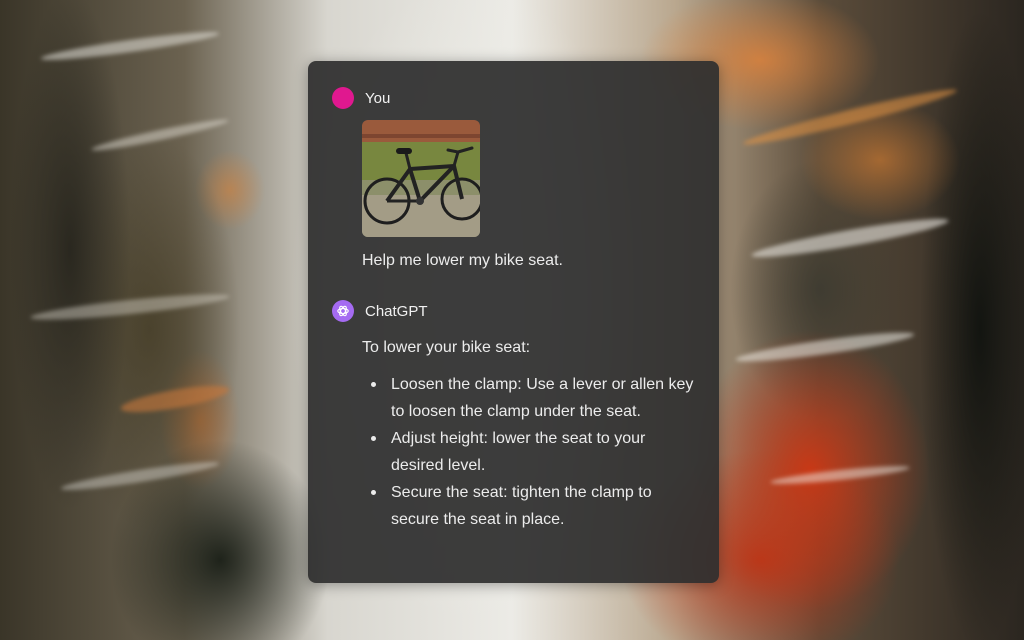  What do you see at coordinates (396, 311) in the screenshot?
I see `assistant-sender-name: ChatGPT` at bounding box center [396, 311].